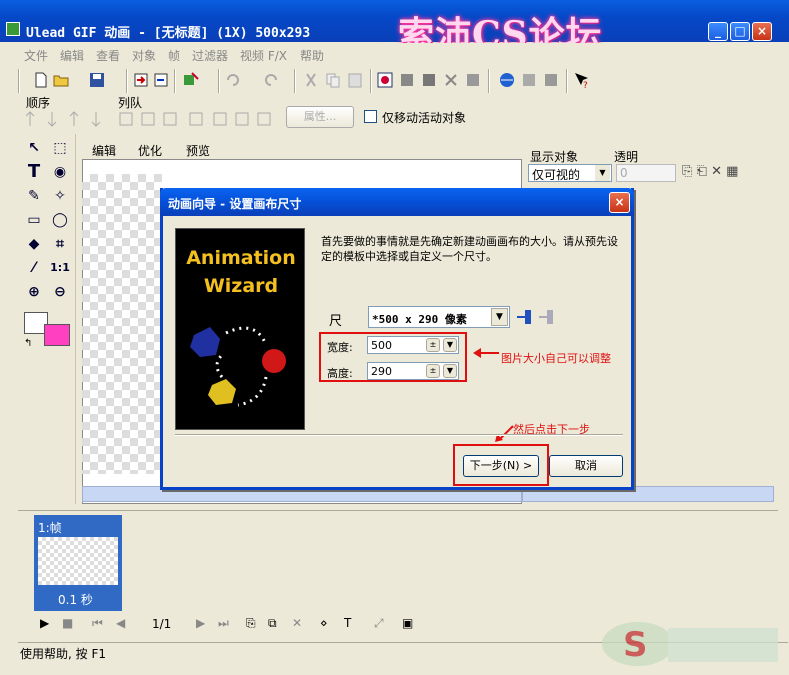 The image size is (789, 675). I want to click on select-tool-icon: ⬚, so click(60, 148).